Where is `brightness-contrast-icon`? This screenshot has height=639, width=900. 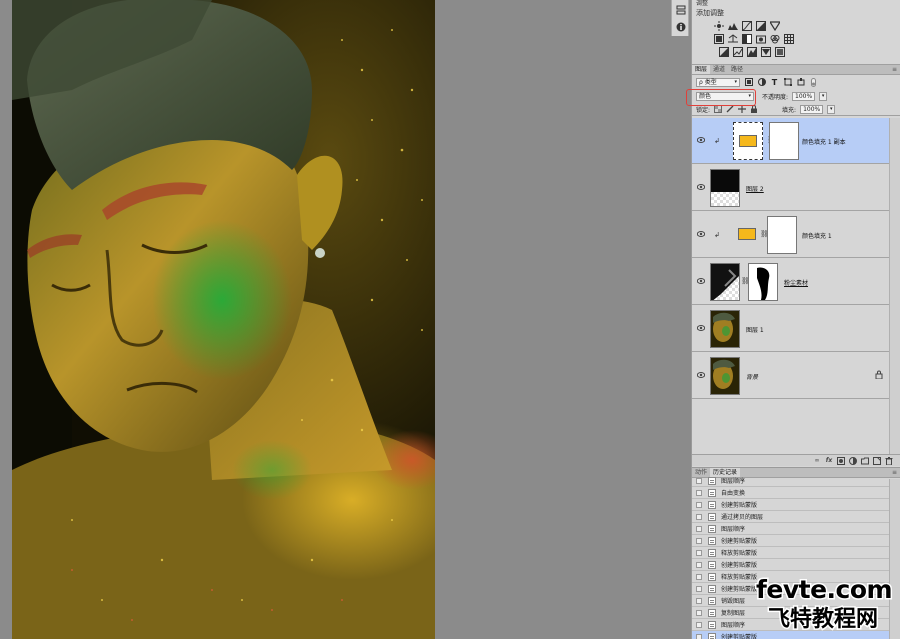
brightness-contrast-icon is located at coordinates (719, 26).